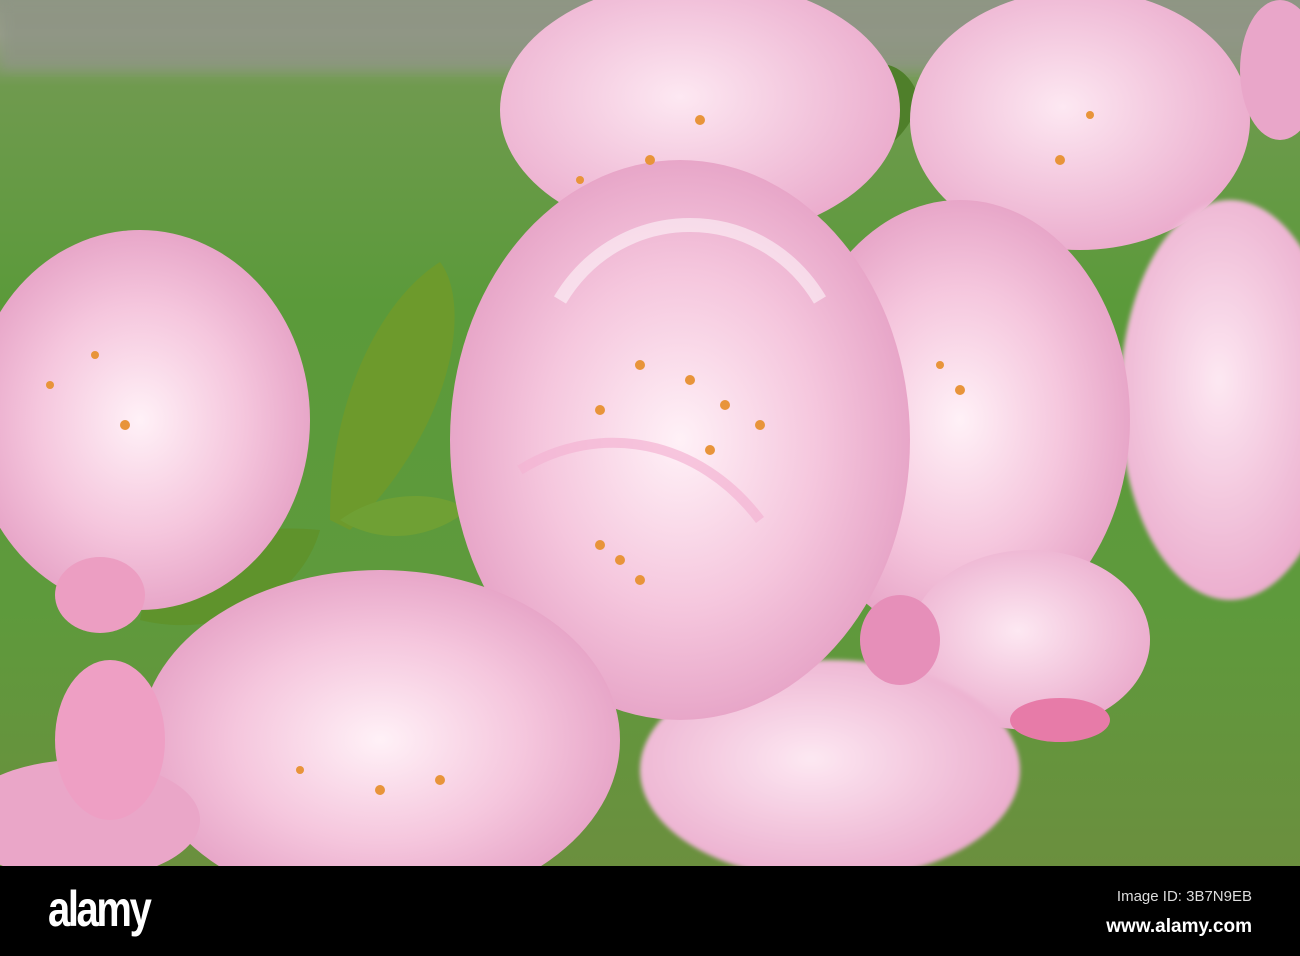  What do you see at coordinates (1184, 896) in the screenshot?
I see `image-id: Image ID: 3B7N9EB` at bounding box center [1184, 896].